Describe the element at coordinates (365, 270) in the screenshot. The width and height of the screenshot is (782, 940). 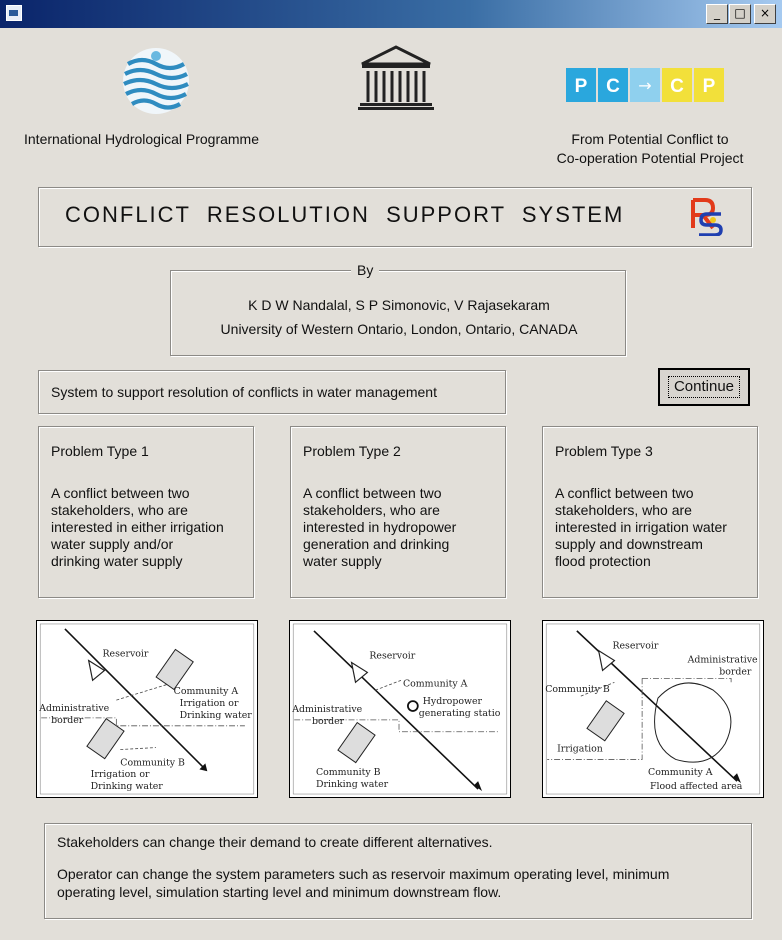
I see `authors-legend: By` at that location.